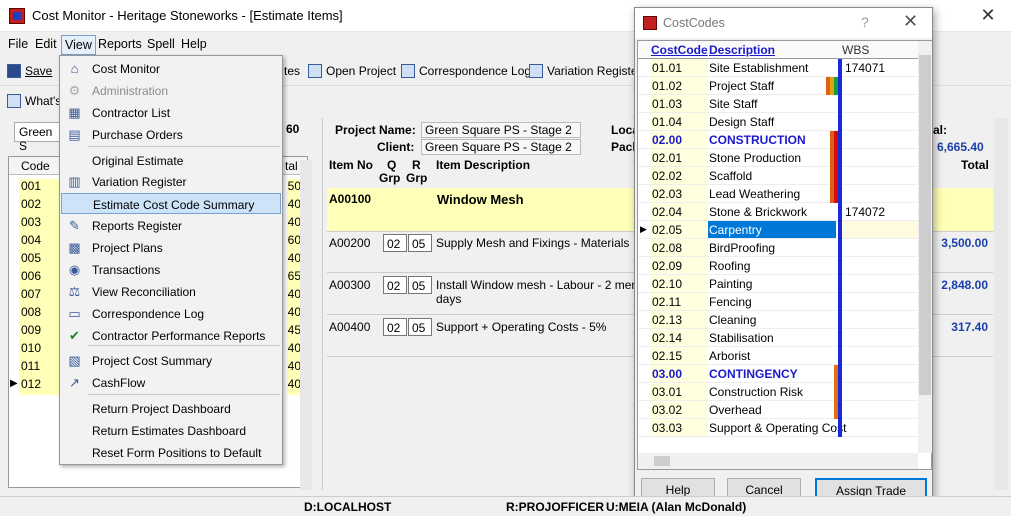 The width and height of the screenshot is (1011, 516). What do you see at coordinates (521, 327) in the screenshot?
I see `item-description: Support + Operating Costs - 5%` at bounding box center [521, 327].